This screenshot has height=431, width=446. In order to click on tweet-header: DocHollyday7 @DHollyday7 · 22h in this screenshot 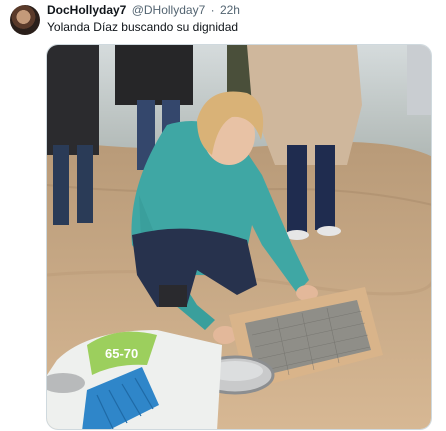, I will do `click(143, 10)`.